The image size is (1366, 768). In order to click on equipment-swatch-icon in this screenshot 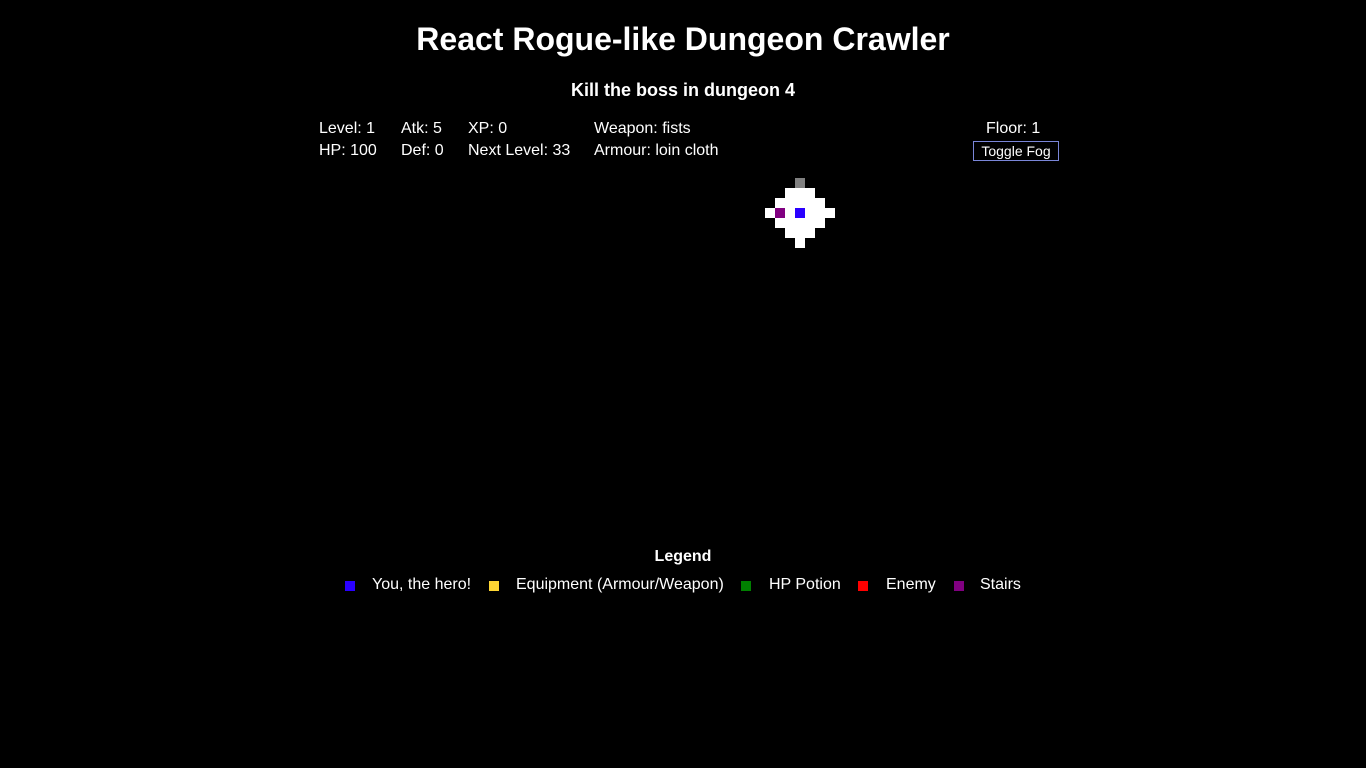, I will do `click(494, 586)`.